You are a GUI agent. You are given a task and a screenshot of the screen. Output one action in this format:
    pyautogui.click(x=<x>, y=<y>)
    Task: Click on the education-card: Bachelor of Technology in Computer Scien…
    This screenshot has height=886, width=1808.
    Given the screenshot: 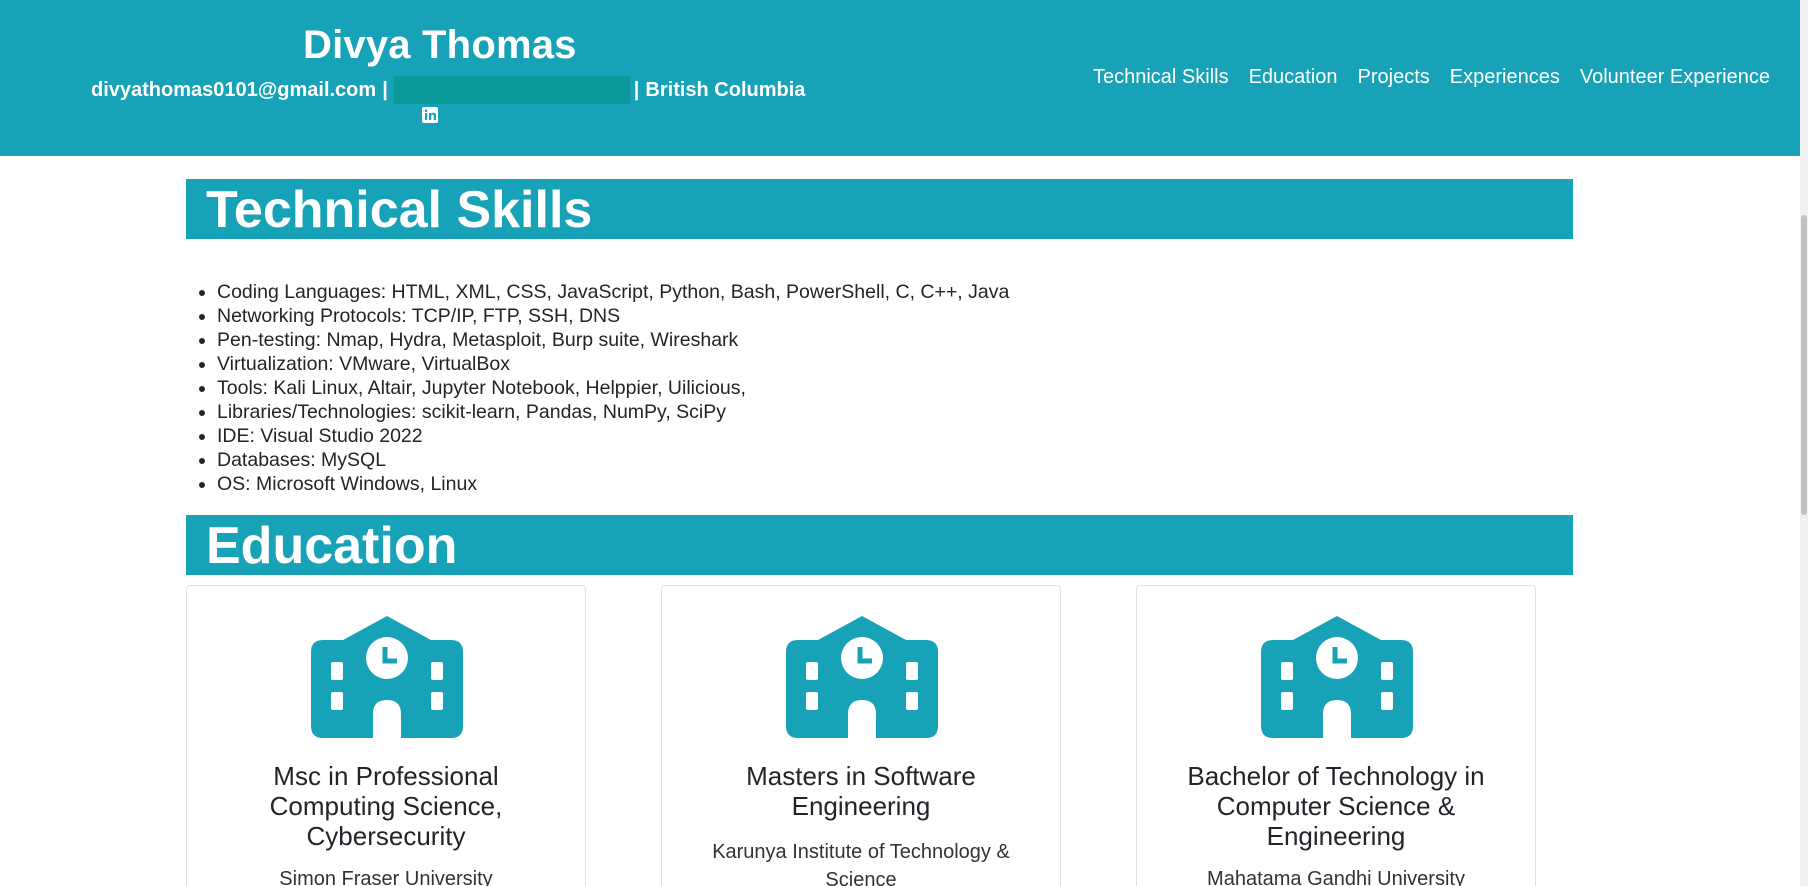 What is the action you would take?
    pyautogui.click(x=1336, y=735)
    